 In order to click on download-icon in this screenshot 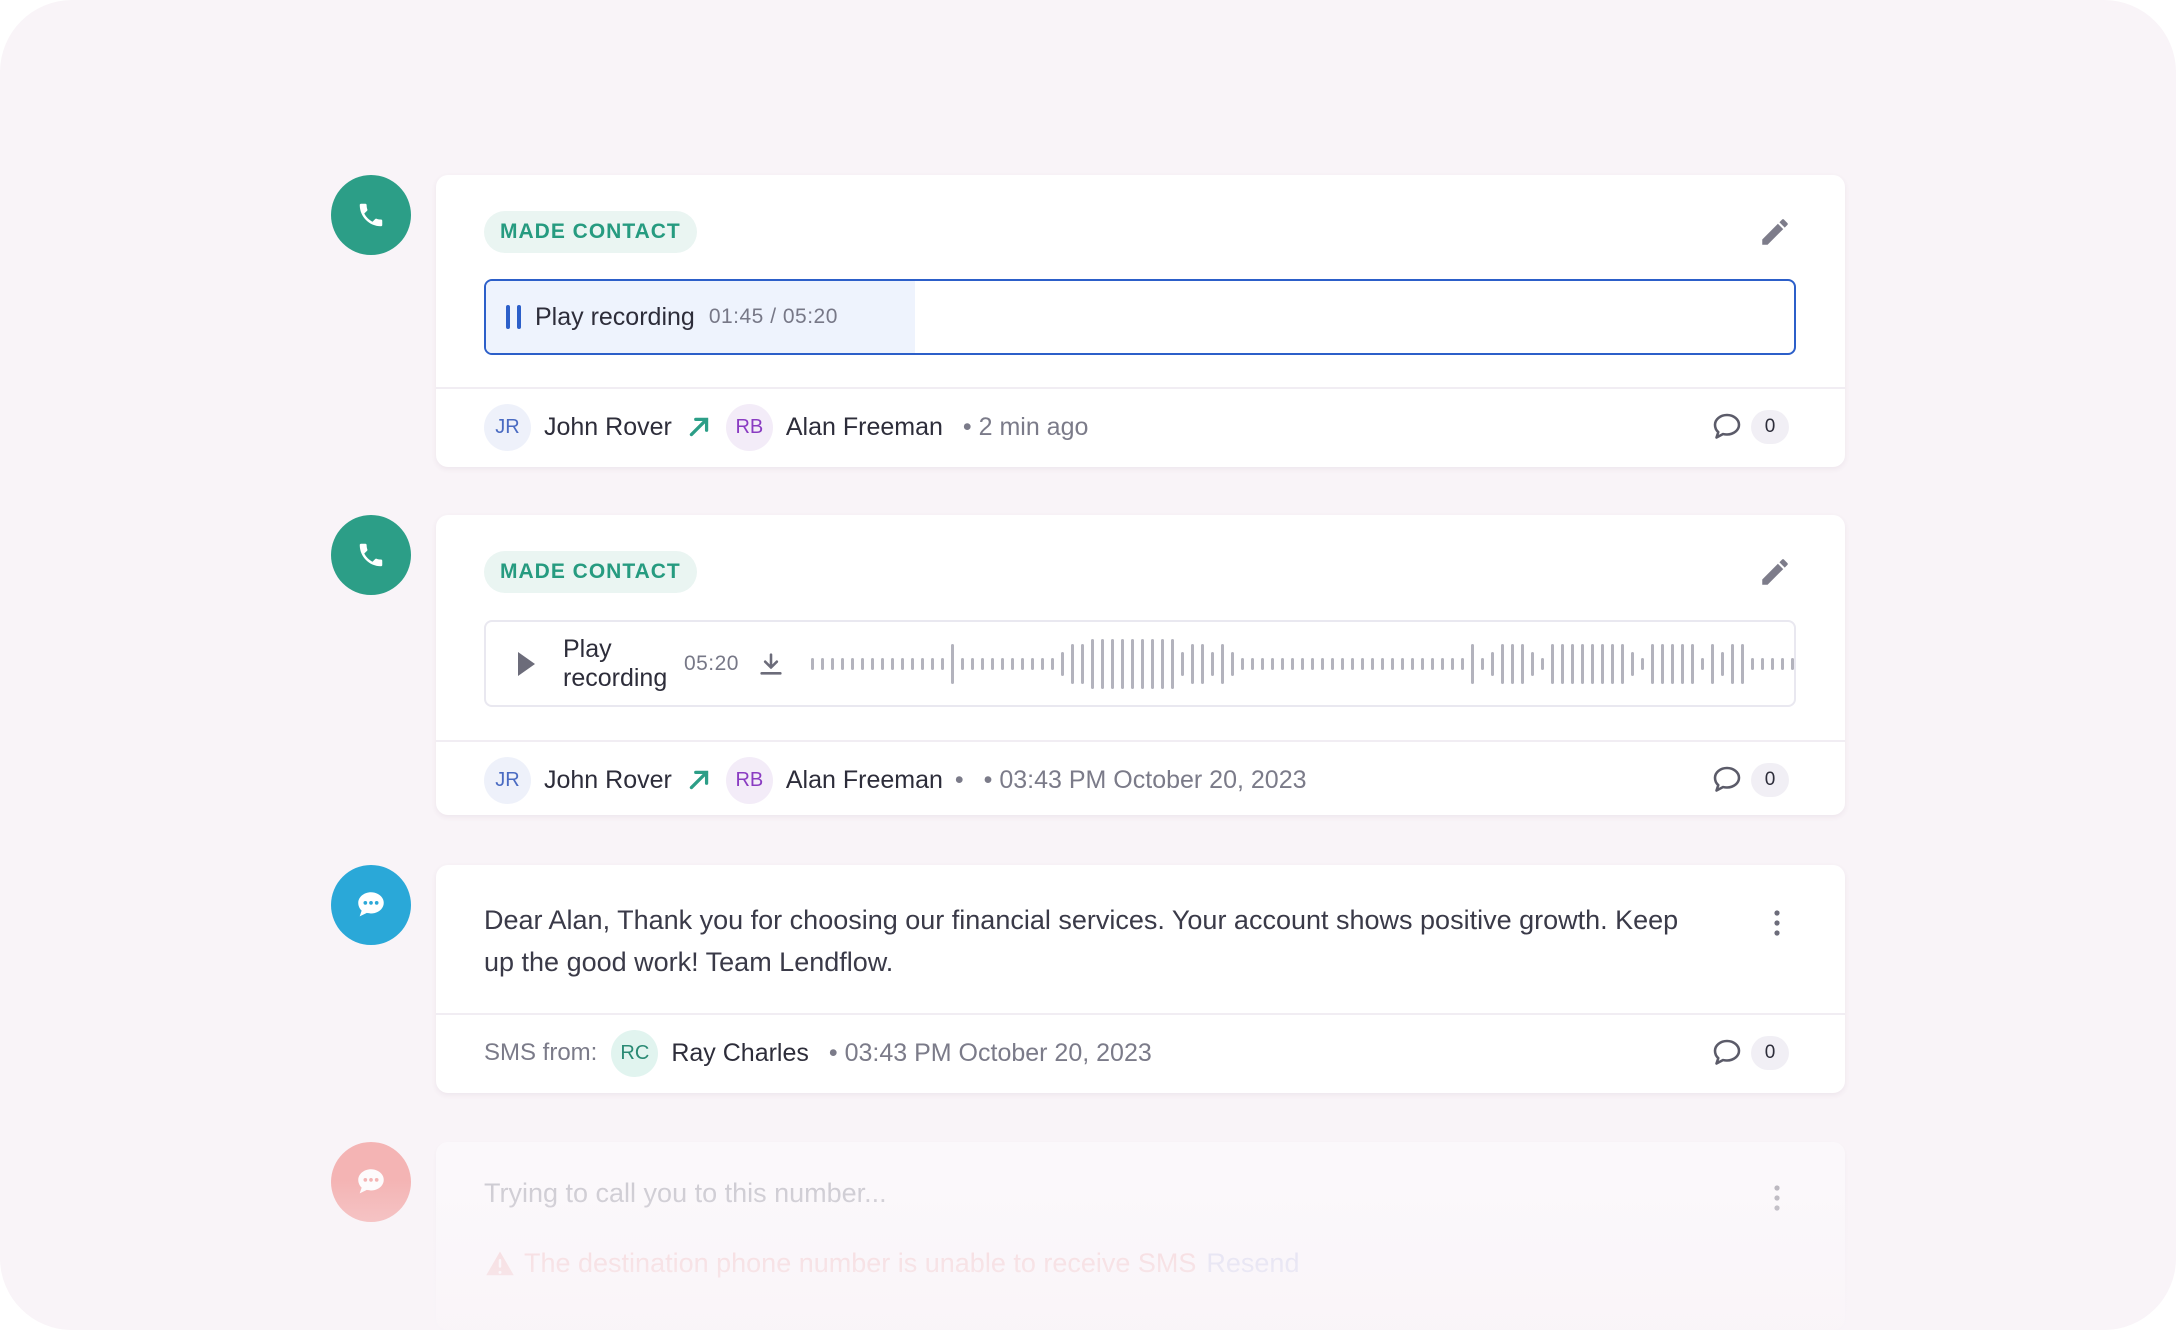, I will do `click(771, 664)`.